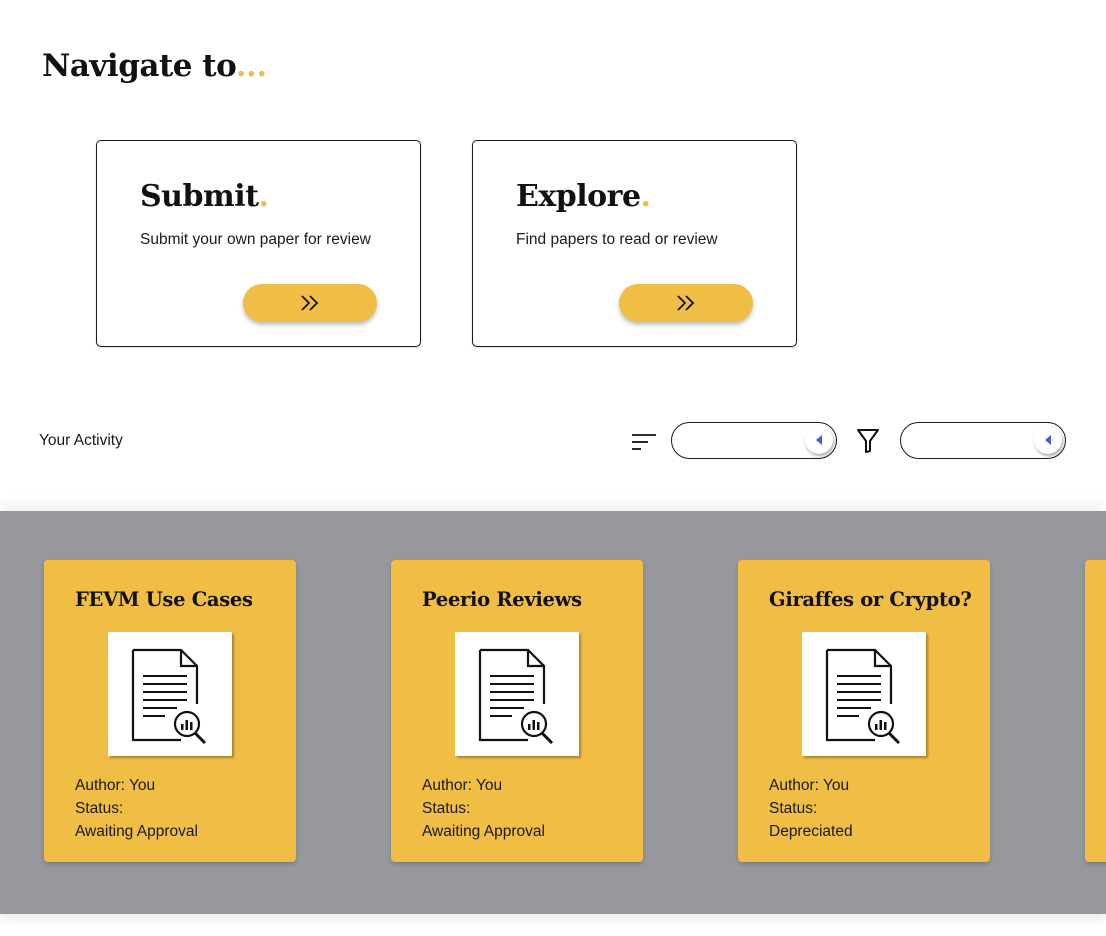 The image size is (1106, 936). What do you see at coordinates (868, 441) in the screenshot?
I see `funnel-icon` at bounding box center [868, 441].